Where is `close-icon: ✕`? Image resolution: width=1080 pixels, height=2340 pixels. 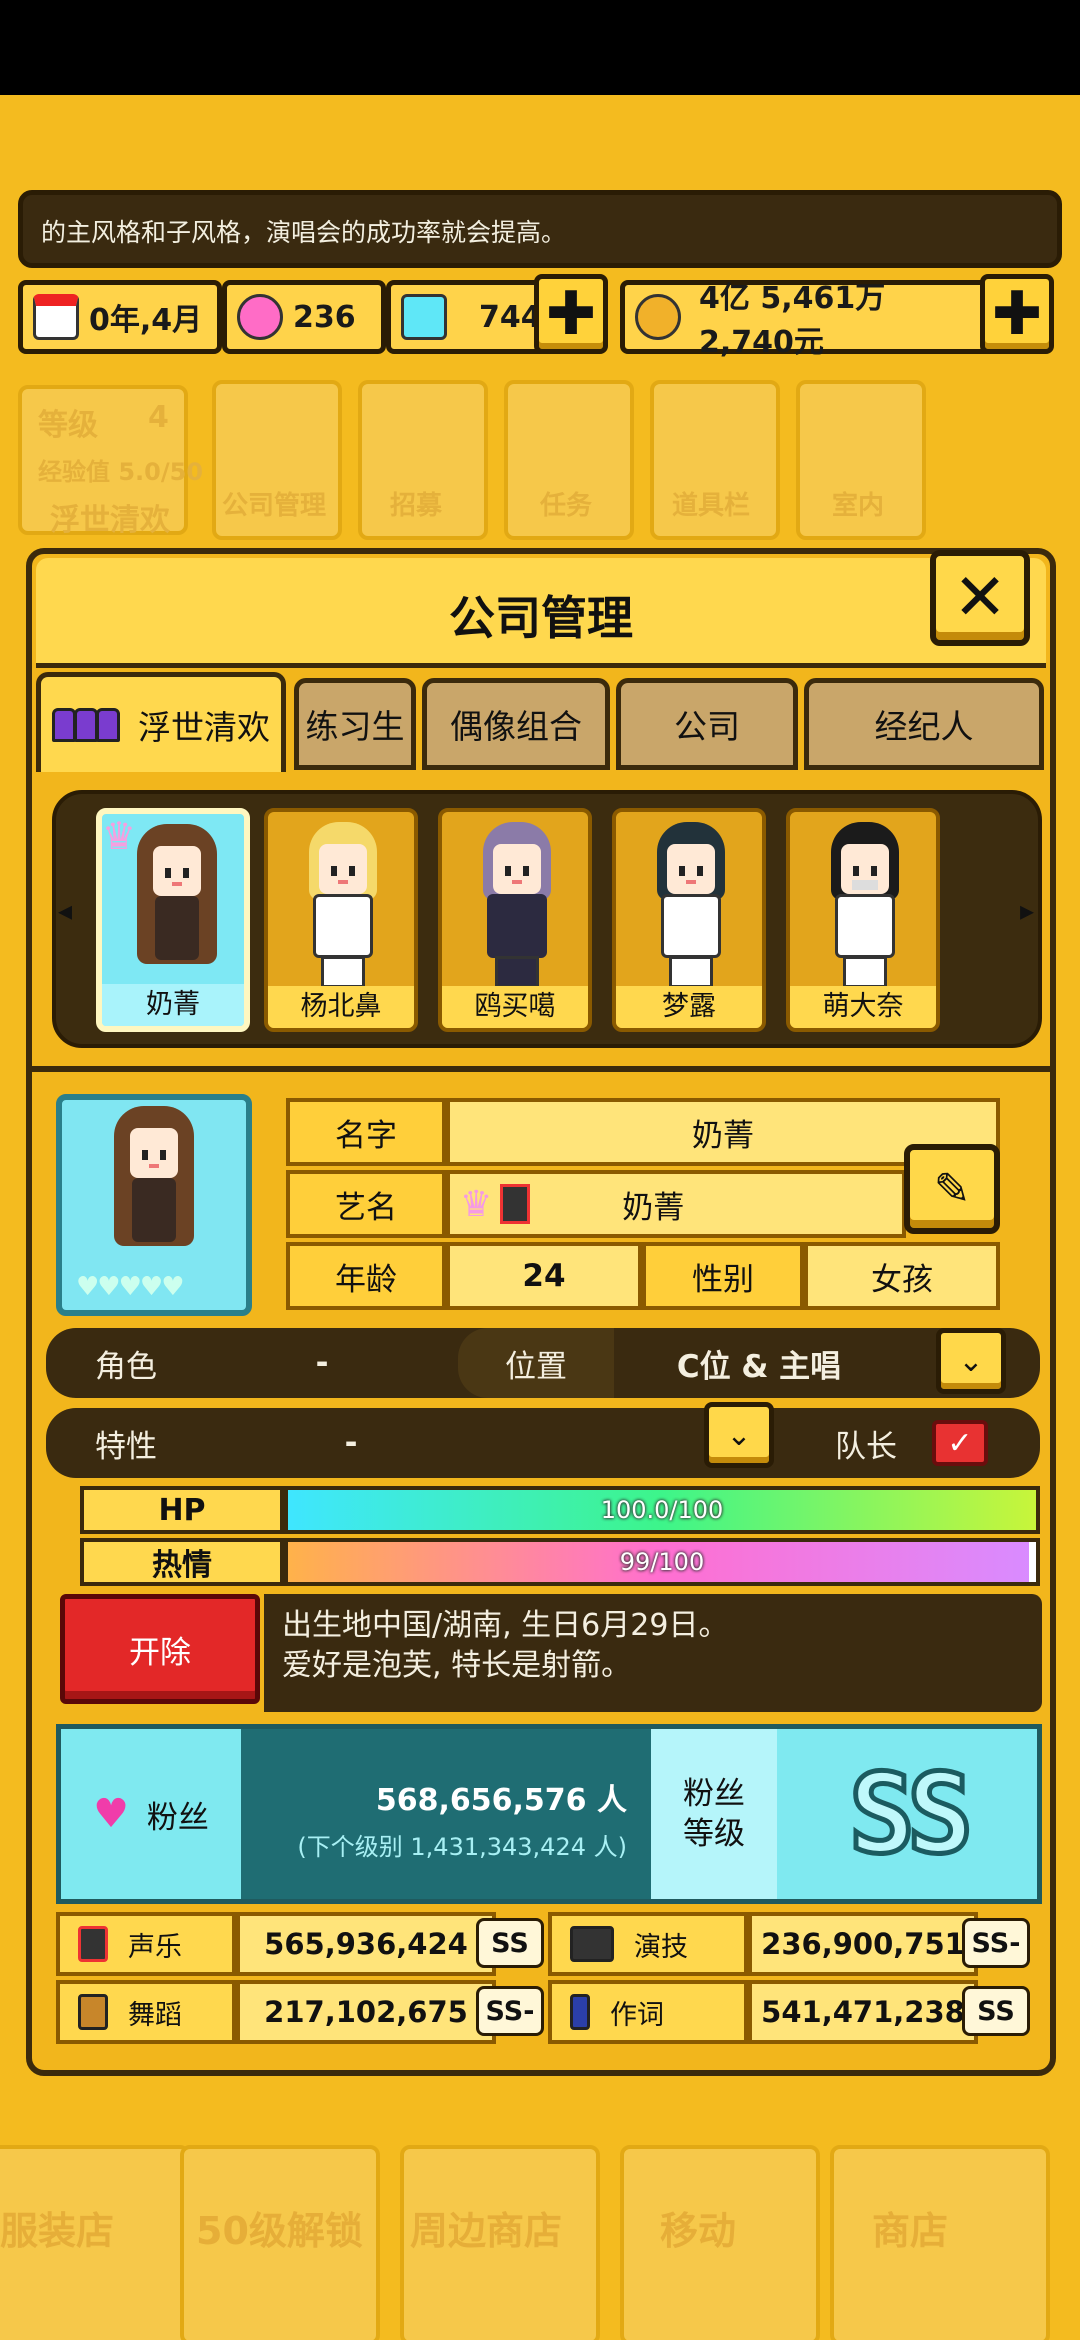 close-icon: ✕ is located at coordinates (980, 598).